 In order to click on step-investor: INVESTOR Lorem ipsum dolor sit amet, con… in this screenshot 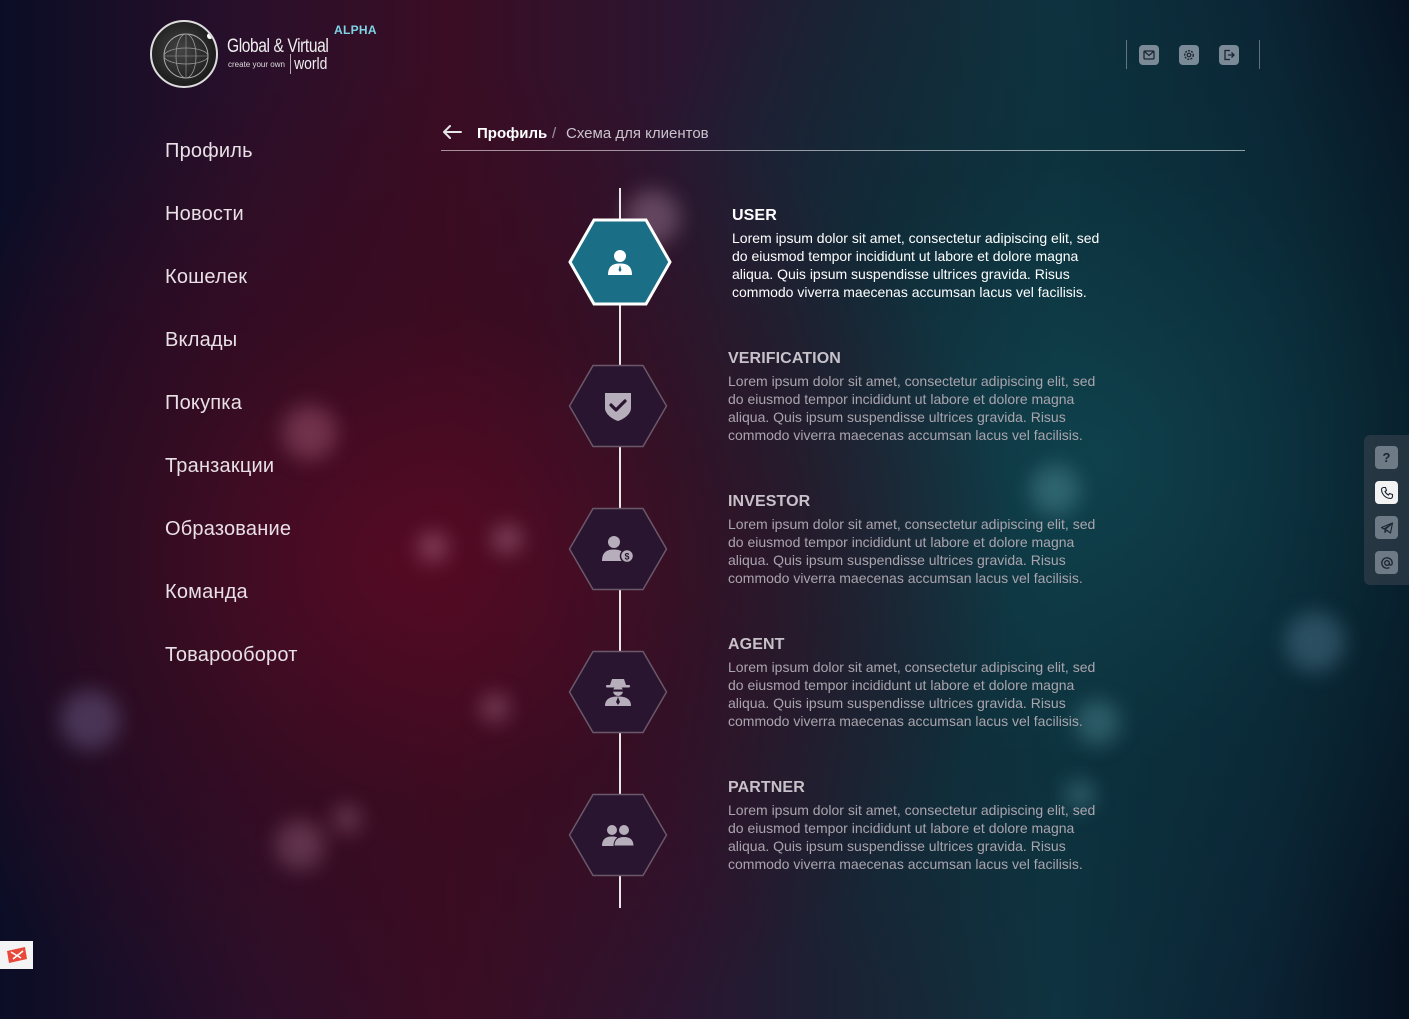, I will do `click(915, 540)`.